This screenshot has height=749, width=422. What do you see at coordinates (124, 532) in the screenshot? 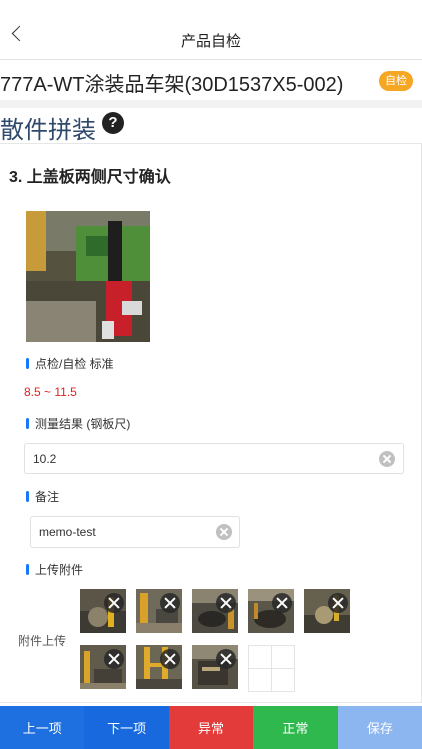
I see `remark-input` at bounding box center [124, 532].